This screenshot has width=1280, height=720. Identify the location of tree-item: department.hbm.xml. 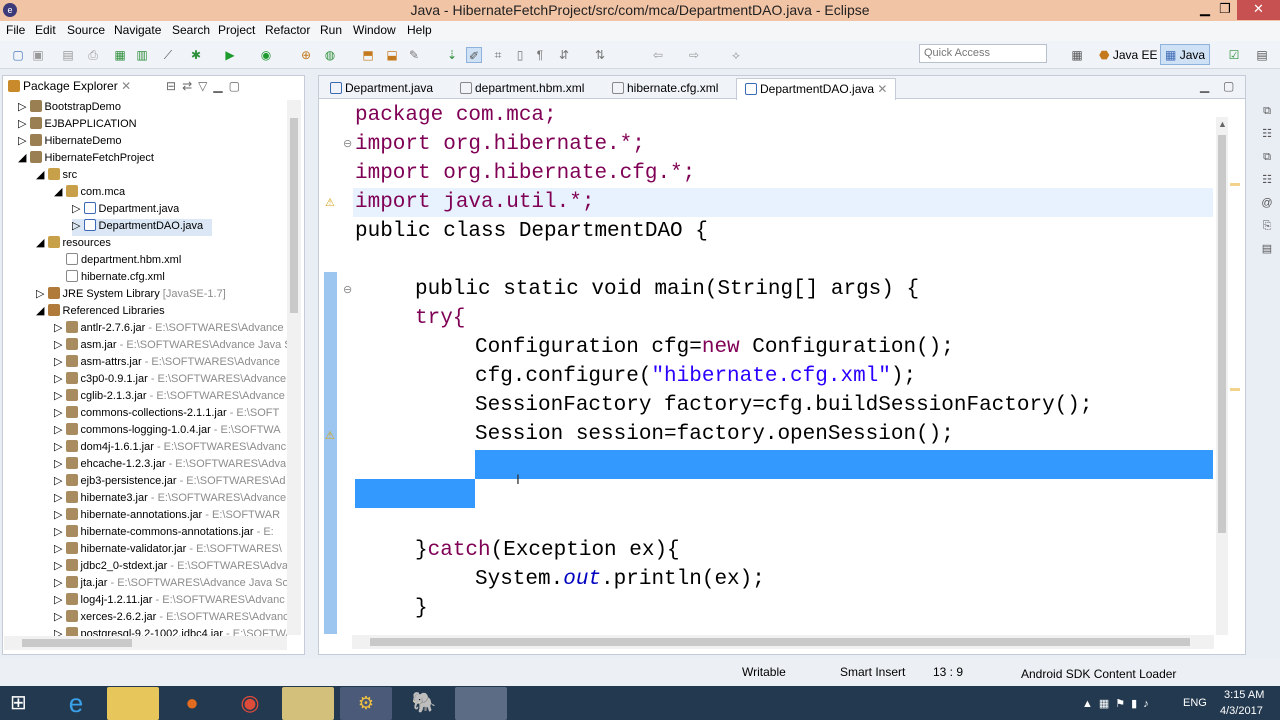
(123, 261).